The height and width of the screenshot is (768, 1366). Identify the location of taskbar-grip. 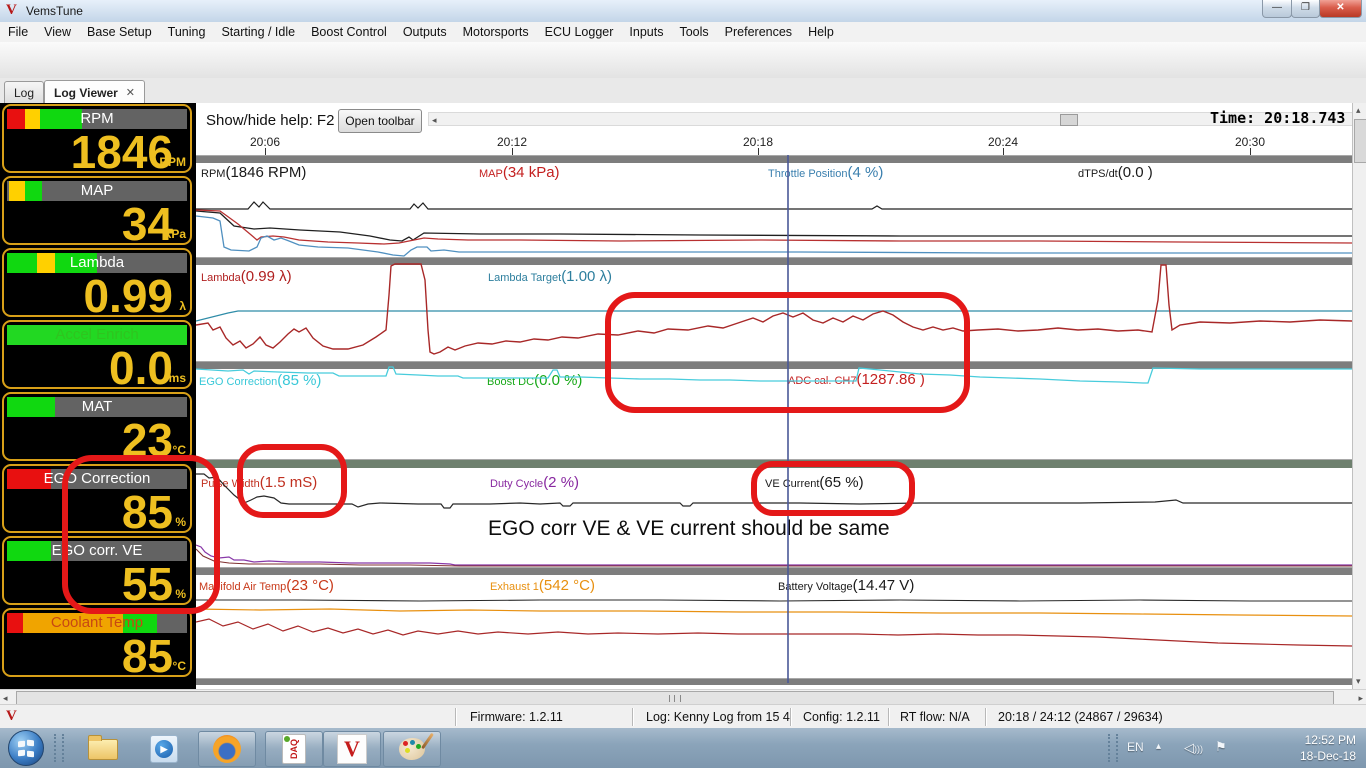
(59, 748).